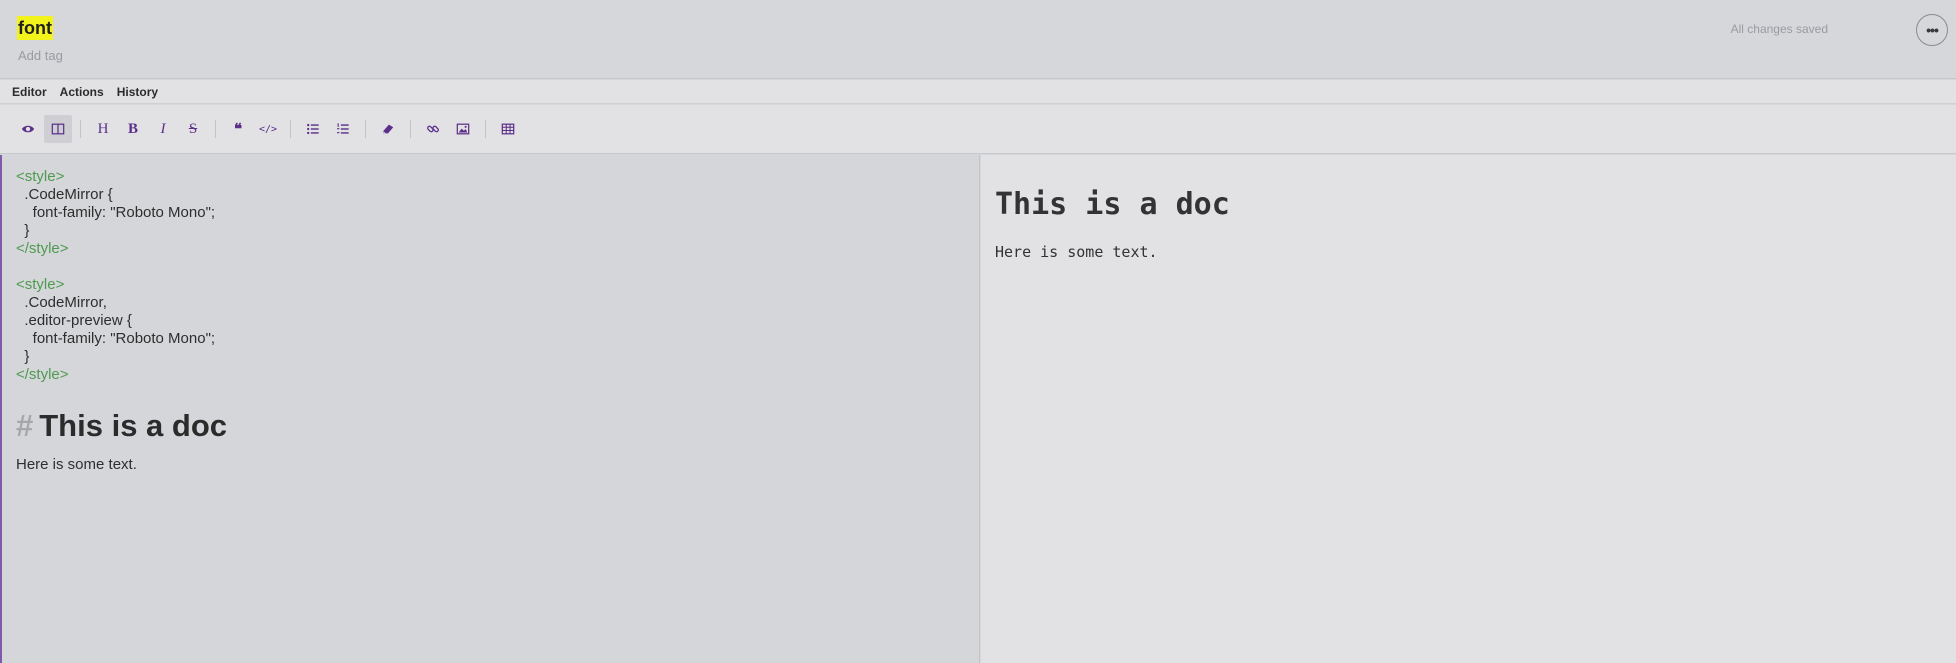  Describe the element at coordinates (1112, 204) in the screenshot. I see `preview-heading: This is a doc` at that location.